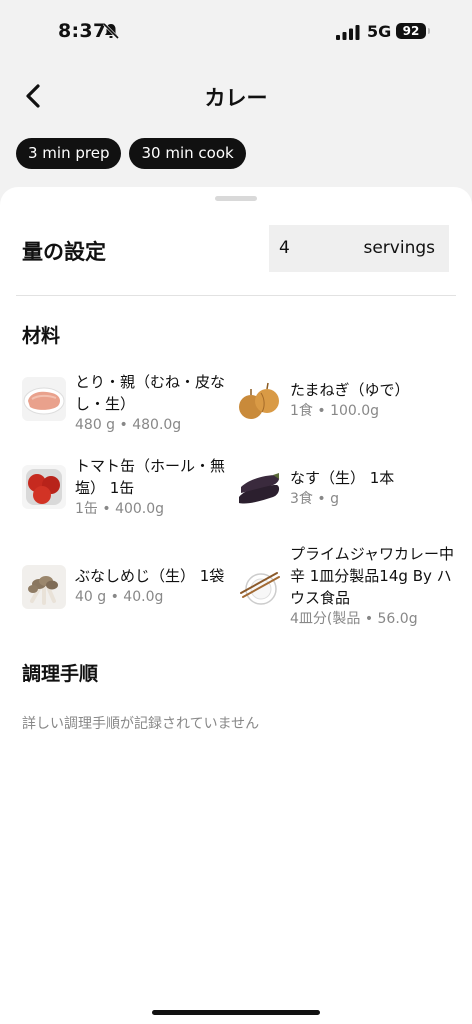  What do you see at coordinates (335, 411) in the screenshot?
I see `ingredient-amount: 1食 • 100.0g` at bounding box center [335, 411].